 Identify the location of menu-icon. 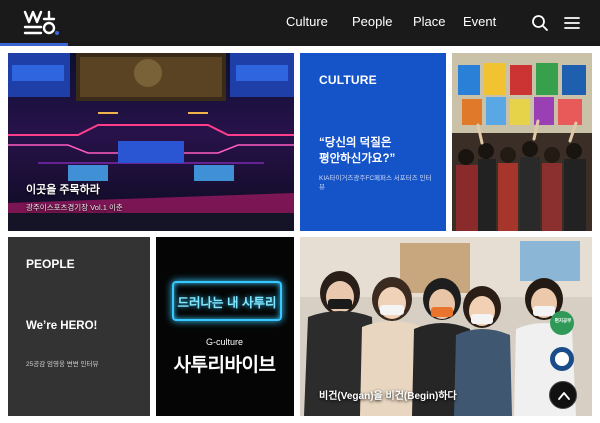
(572, 23).